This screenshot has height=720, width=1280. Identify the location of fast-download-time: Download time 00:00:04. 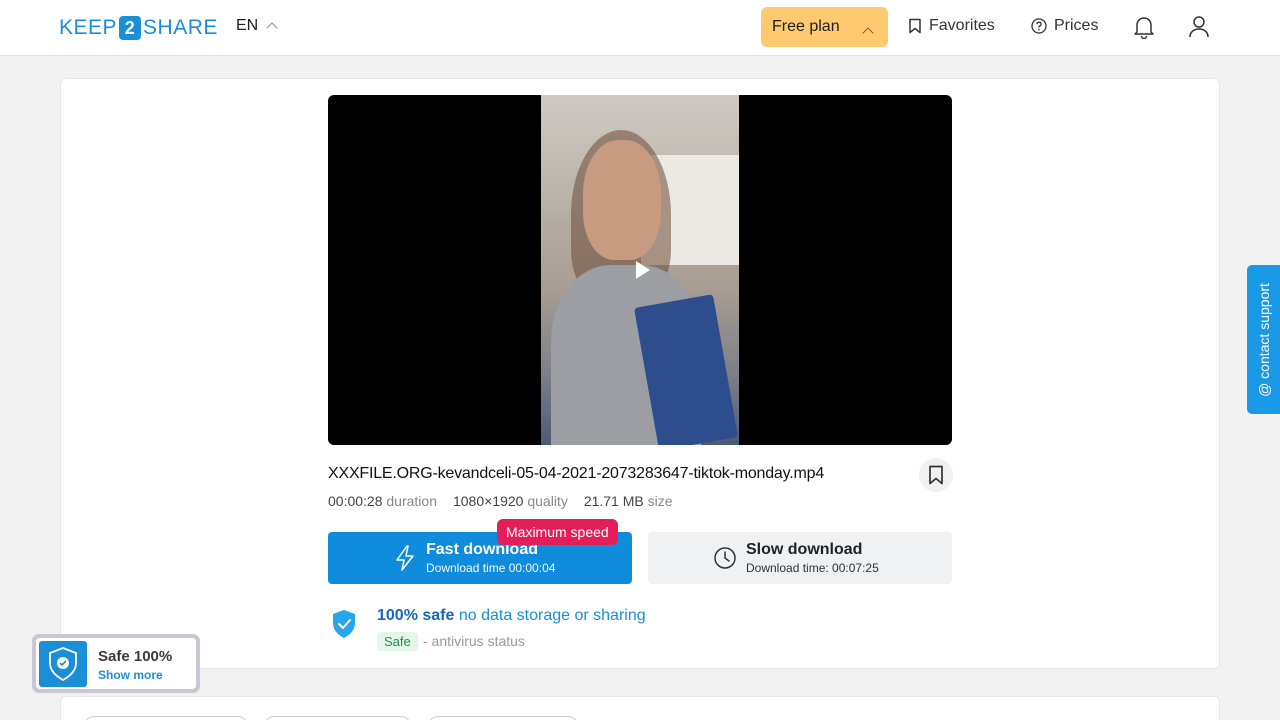
(491, 568).